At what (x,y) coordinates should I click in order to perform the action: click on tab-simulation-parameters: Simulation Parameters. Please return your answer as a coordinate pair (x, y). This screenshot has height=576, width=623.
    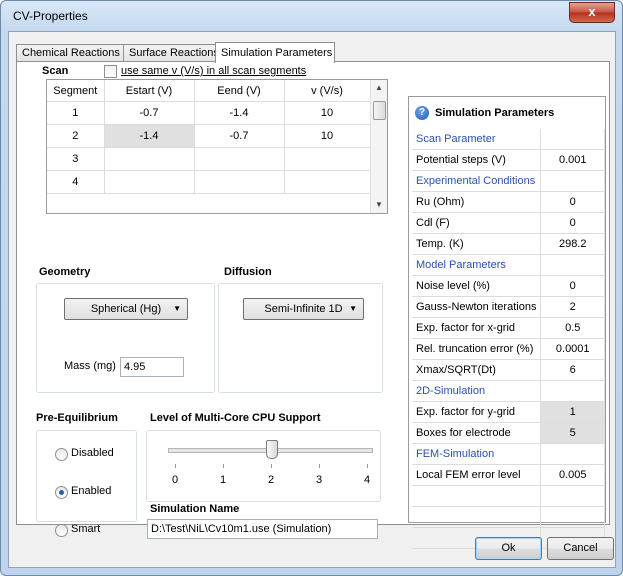
    Looking at the image, I should click on (275, 52).